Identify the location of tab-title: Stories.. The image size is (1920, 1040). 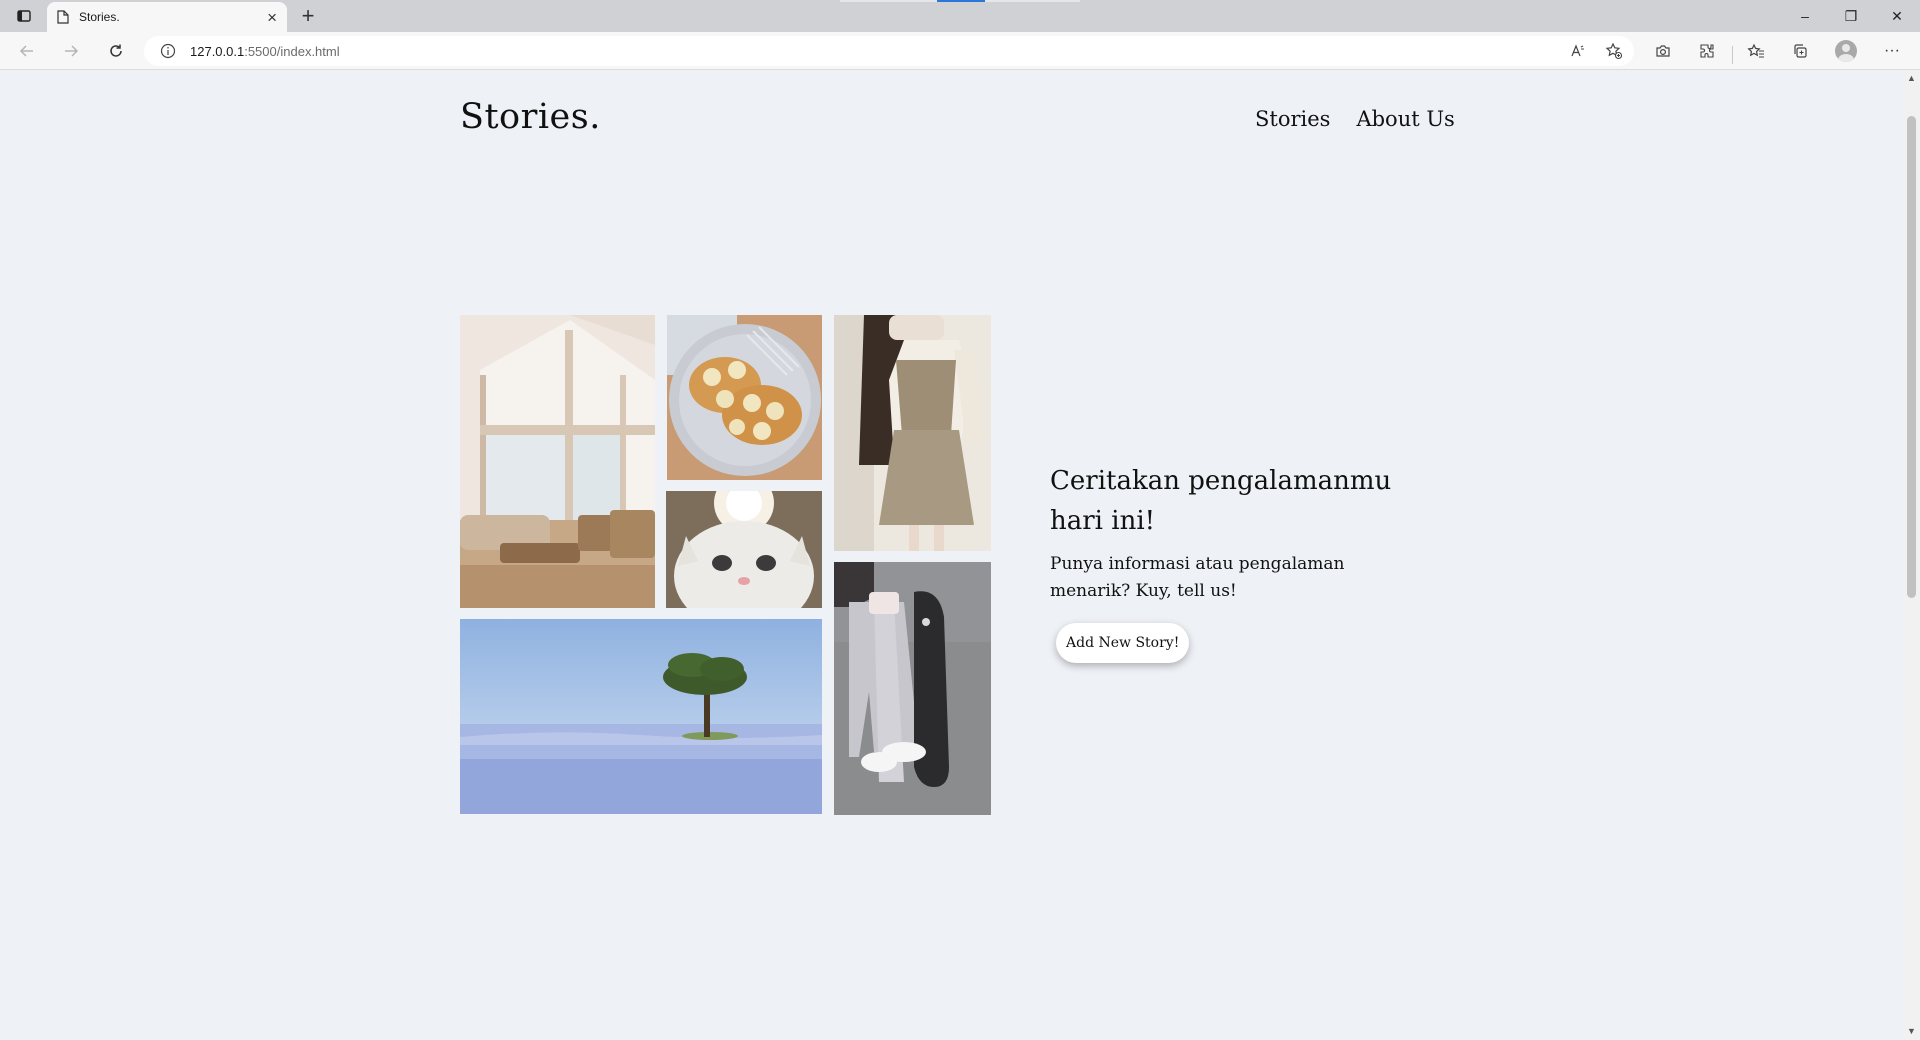
(99, 17).